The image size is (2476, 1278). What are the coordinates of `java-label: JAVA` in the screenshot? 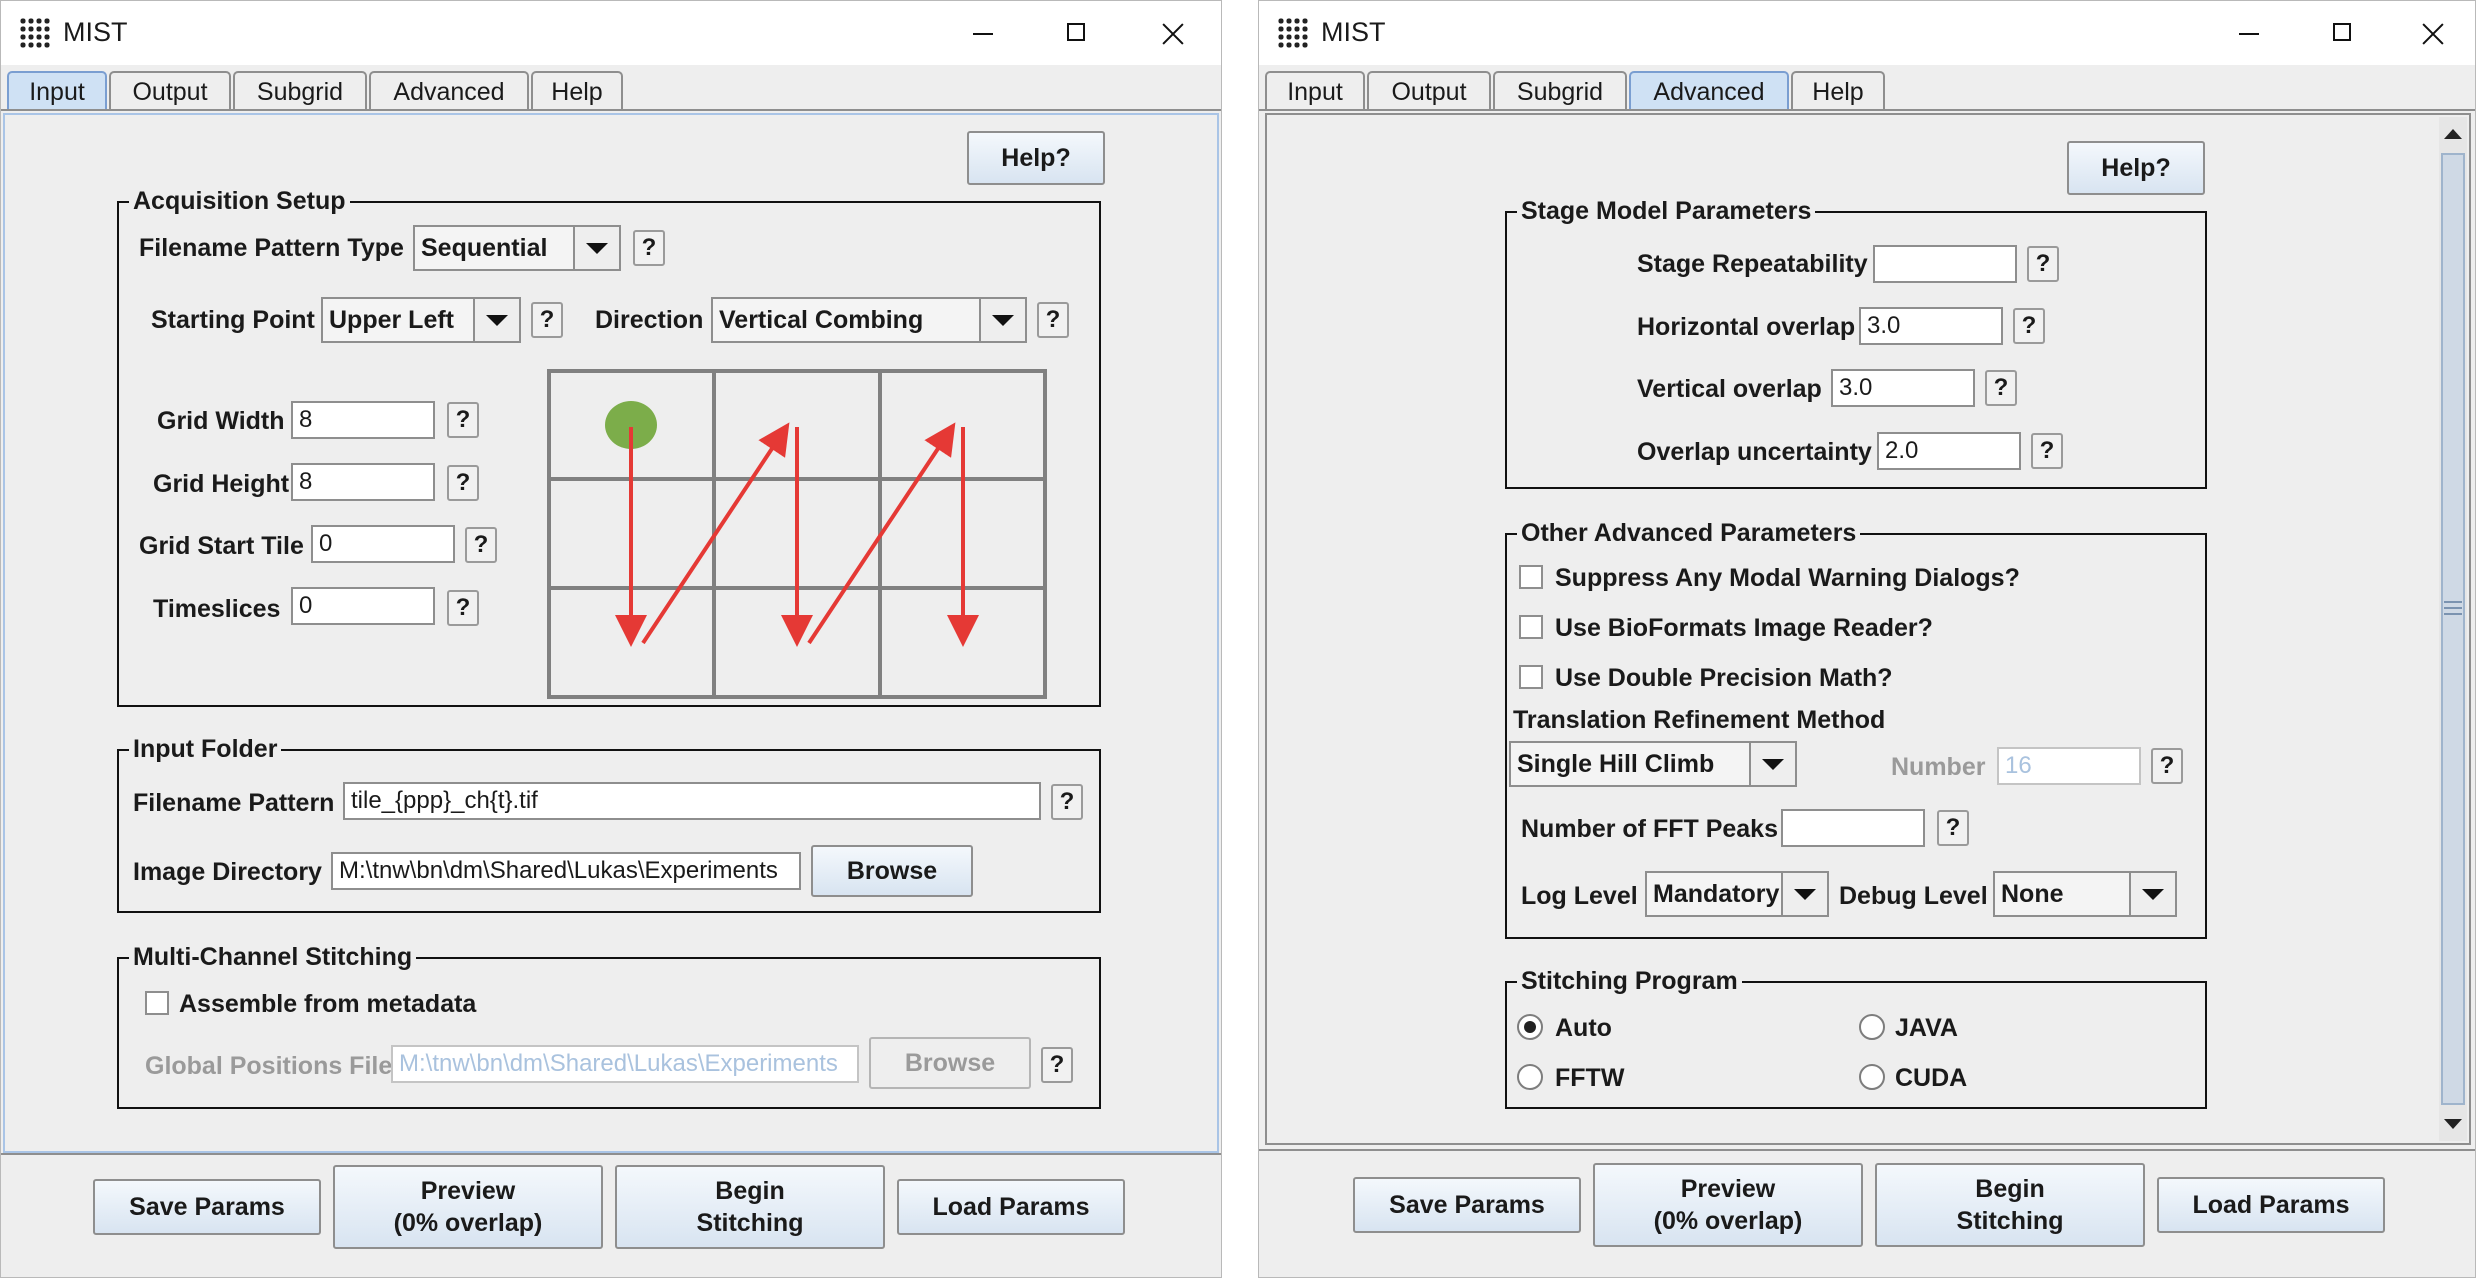 It's located at (1926, 1028).